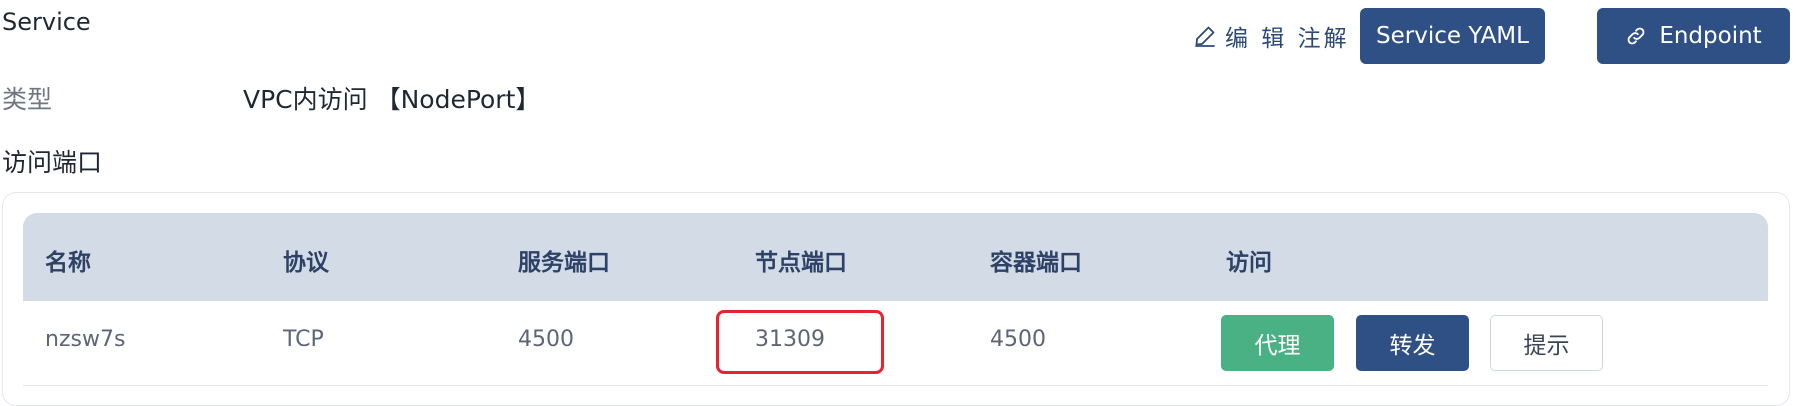  Describe the element at coordinates (52, 162) in the screenshot. I see `ports-heading: 访问端口` at that location.